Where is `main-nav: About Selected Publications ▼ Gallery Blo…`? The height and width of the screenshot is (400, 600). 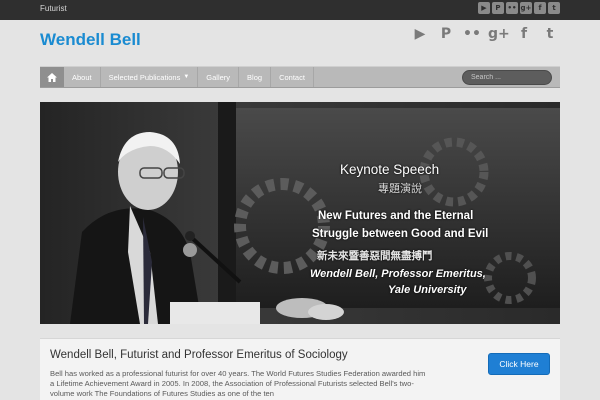 main-nav: About Selected Publications ▼ Gallery Blo… is located at coordinates (300, 77).